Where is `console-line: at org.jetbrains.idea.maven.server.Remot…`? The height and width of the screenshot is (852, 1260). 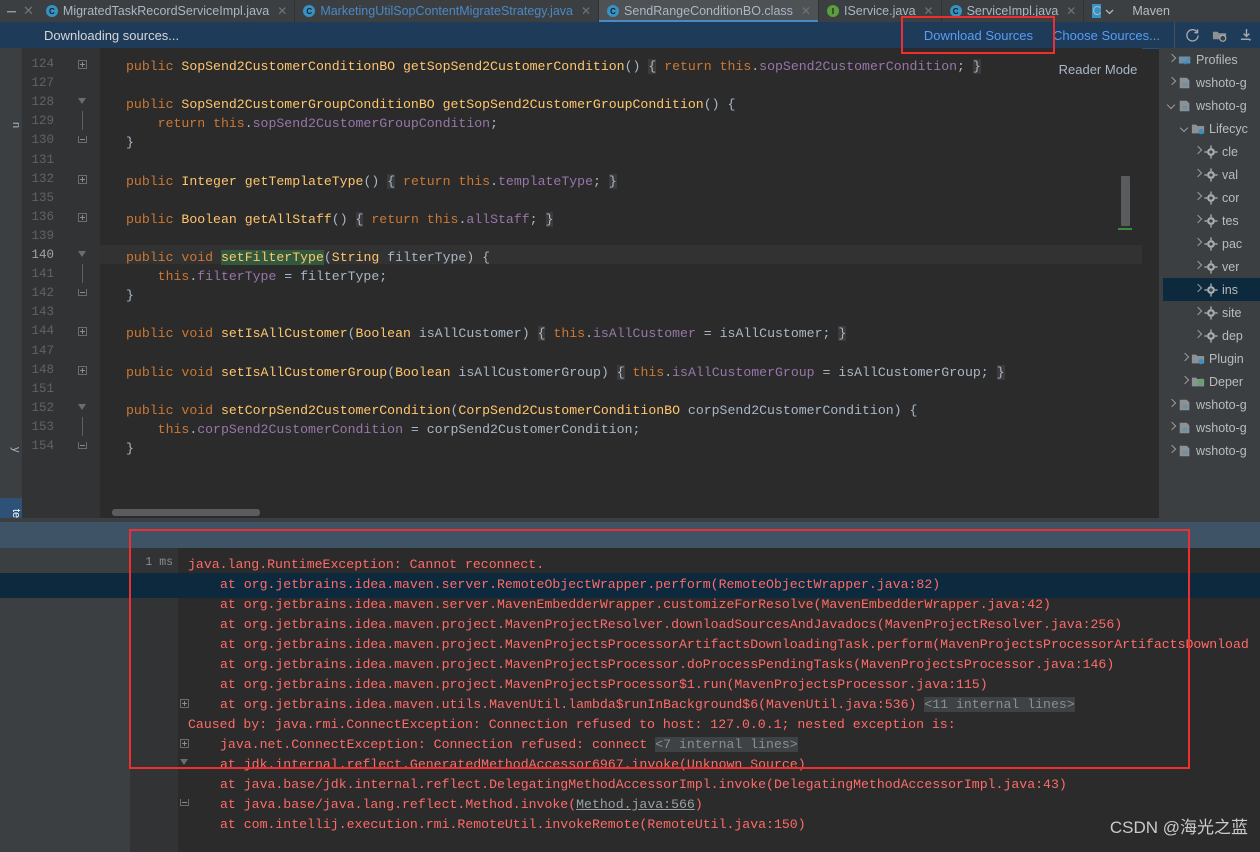 console-line: at org.jetbrains.idea.maven.server.Remot… is located at coordinates (580, 585).